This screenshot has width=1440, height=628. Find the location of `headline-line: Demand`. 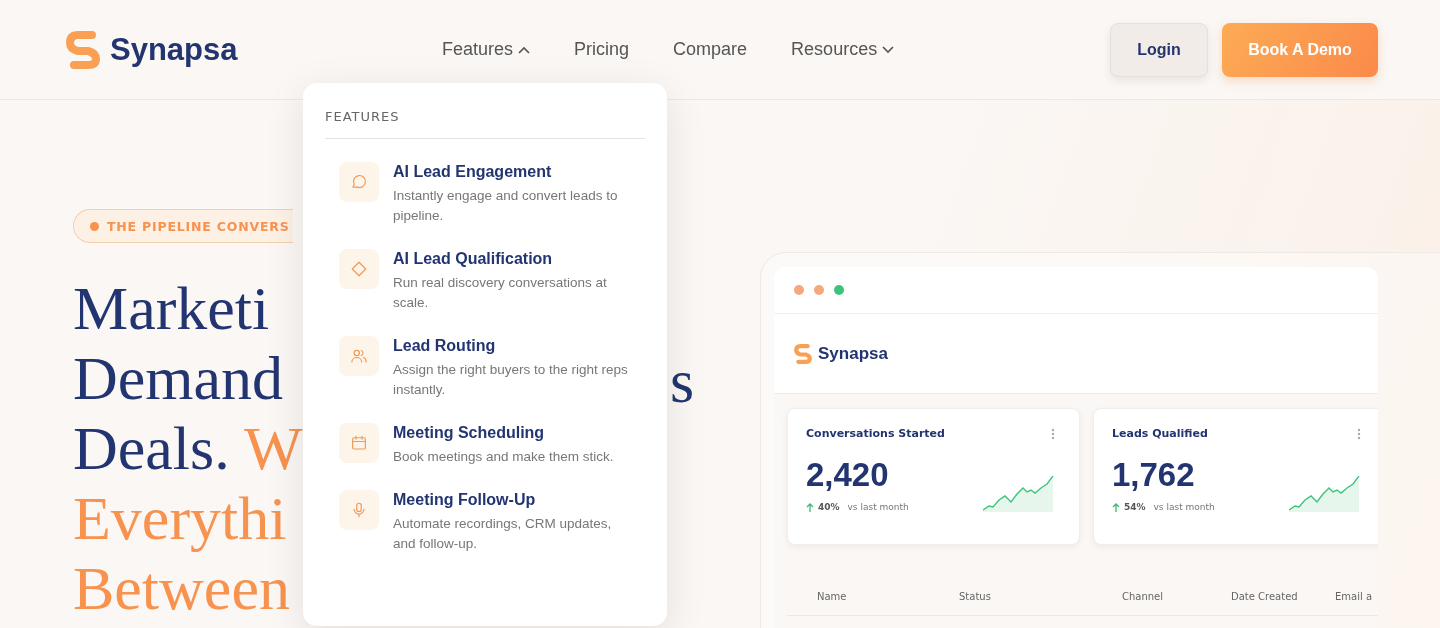

headline-line: Demand is located at coordinates (179, 378).